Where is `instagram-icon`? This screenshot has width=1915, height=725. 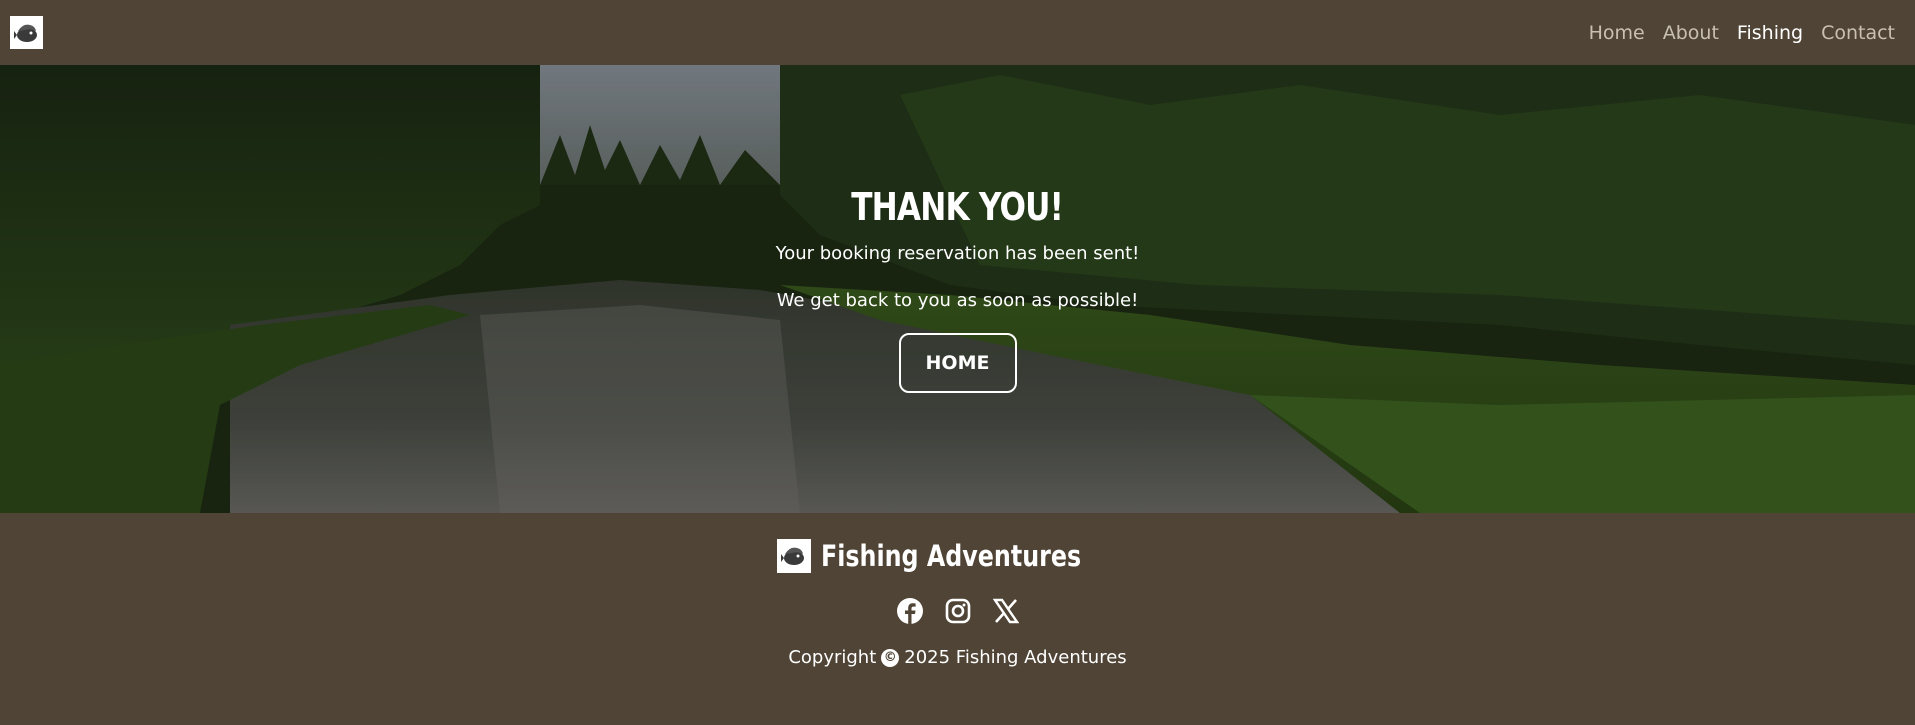 instagram-icon is located at coordinates (958, 611).